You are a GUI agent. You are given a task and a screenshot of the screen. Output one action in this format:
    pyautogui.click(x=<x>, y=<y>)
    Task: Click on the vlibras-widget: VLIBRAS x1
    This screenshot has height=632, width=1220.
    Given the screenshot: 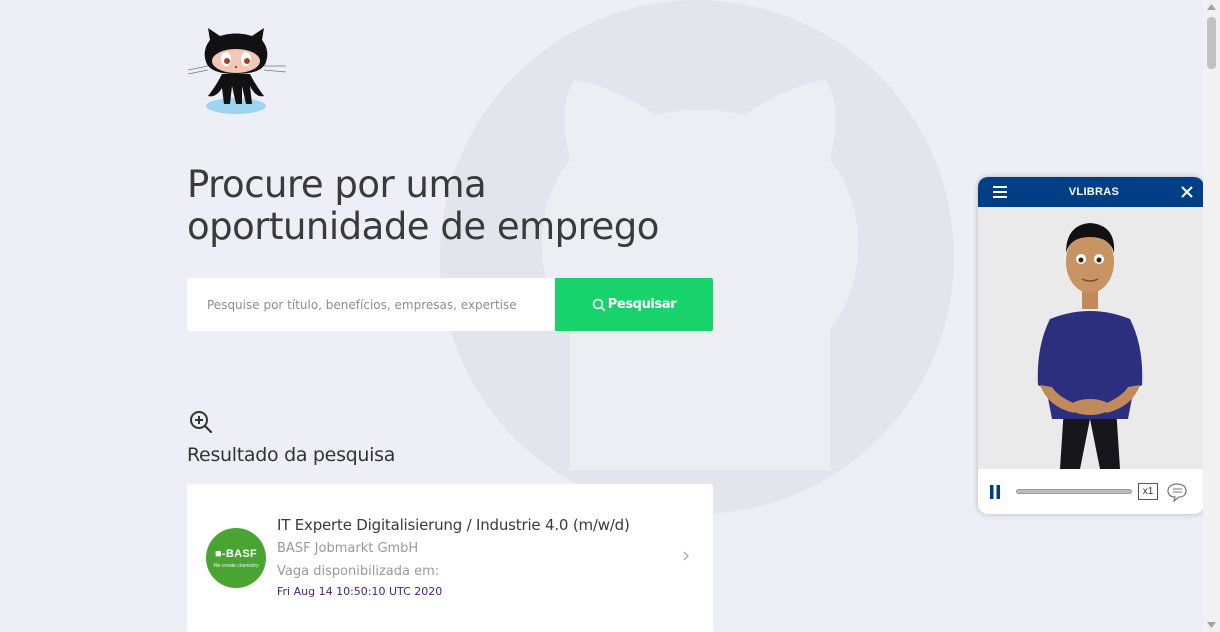 What is the action you would take?
    pyautogui.click(x=1091, y=345)
    